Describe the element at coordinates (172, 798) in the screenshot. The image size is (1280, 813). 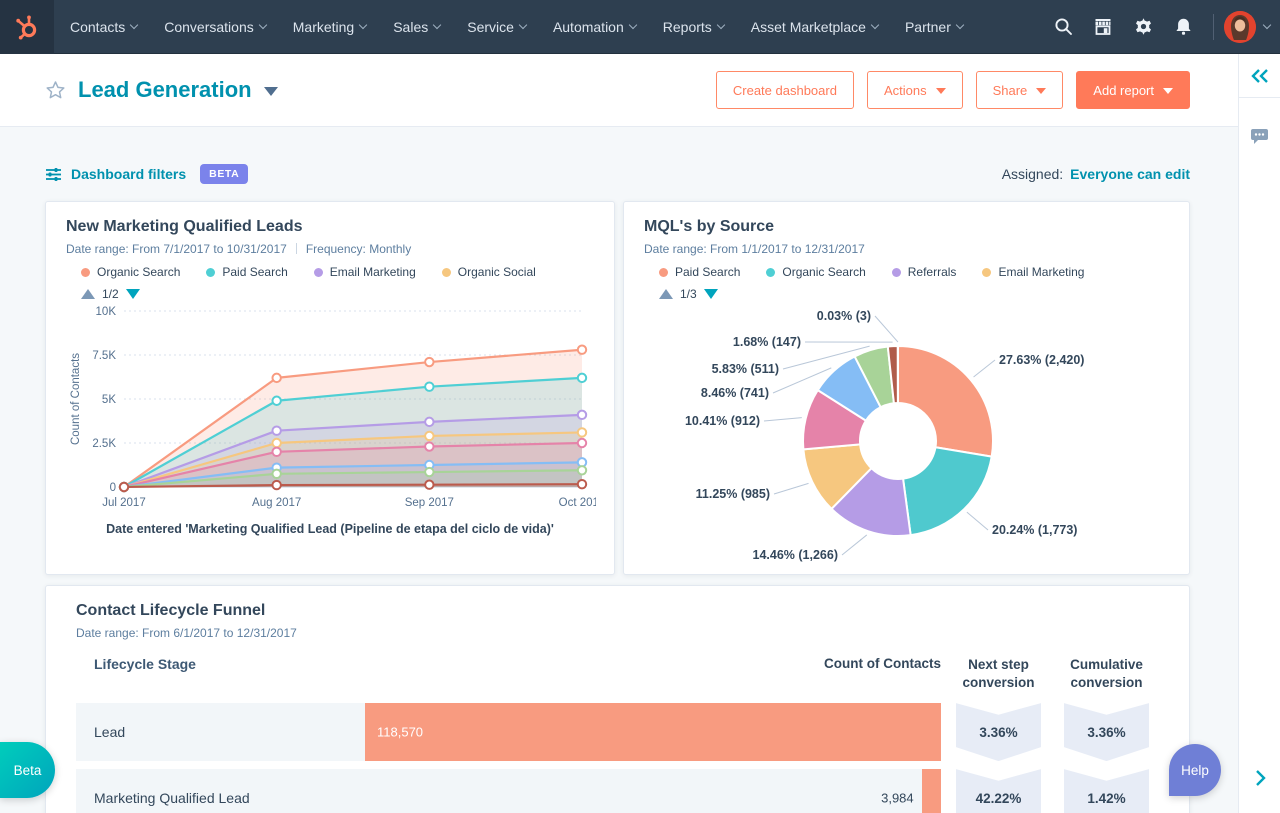
I see `funnel-stage-label: Marketing Qualified Lead` at that location.